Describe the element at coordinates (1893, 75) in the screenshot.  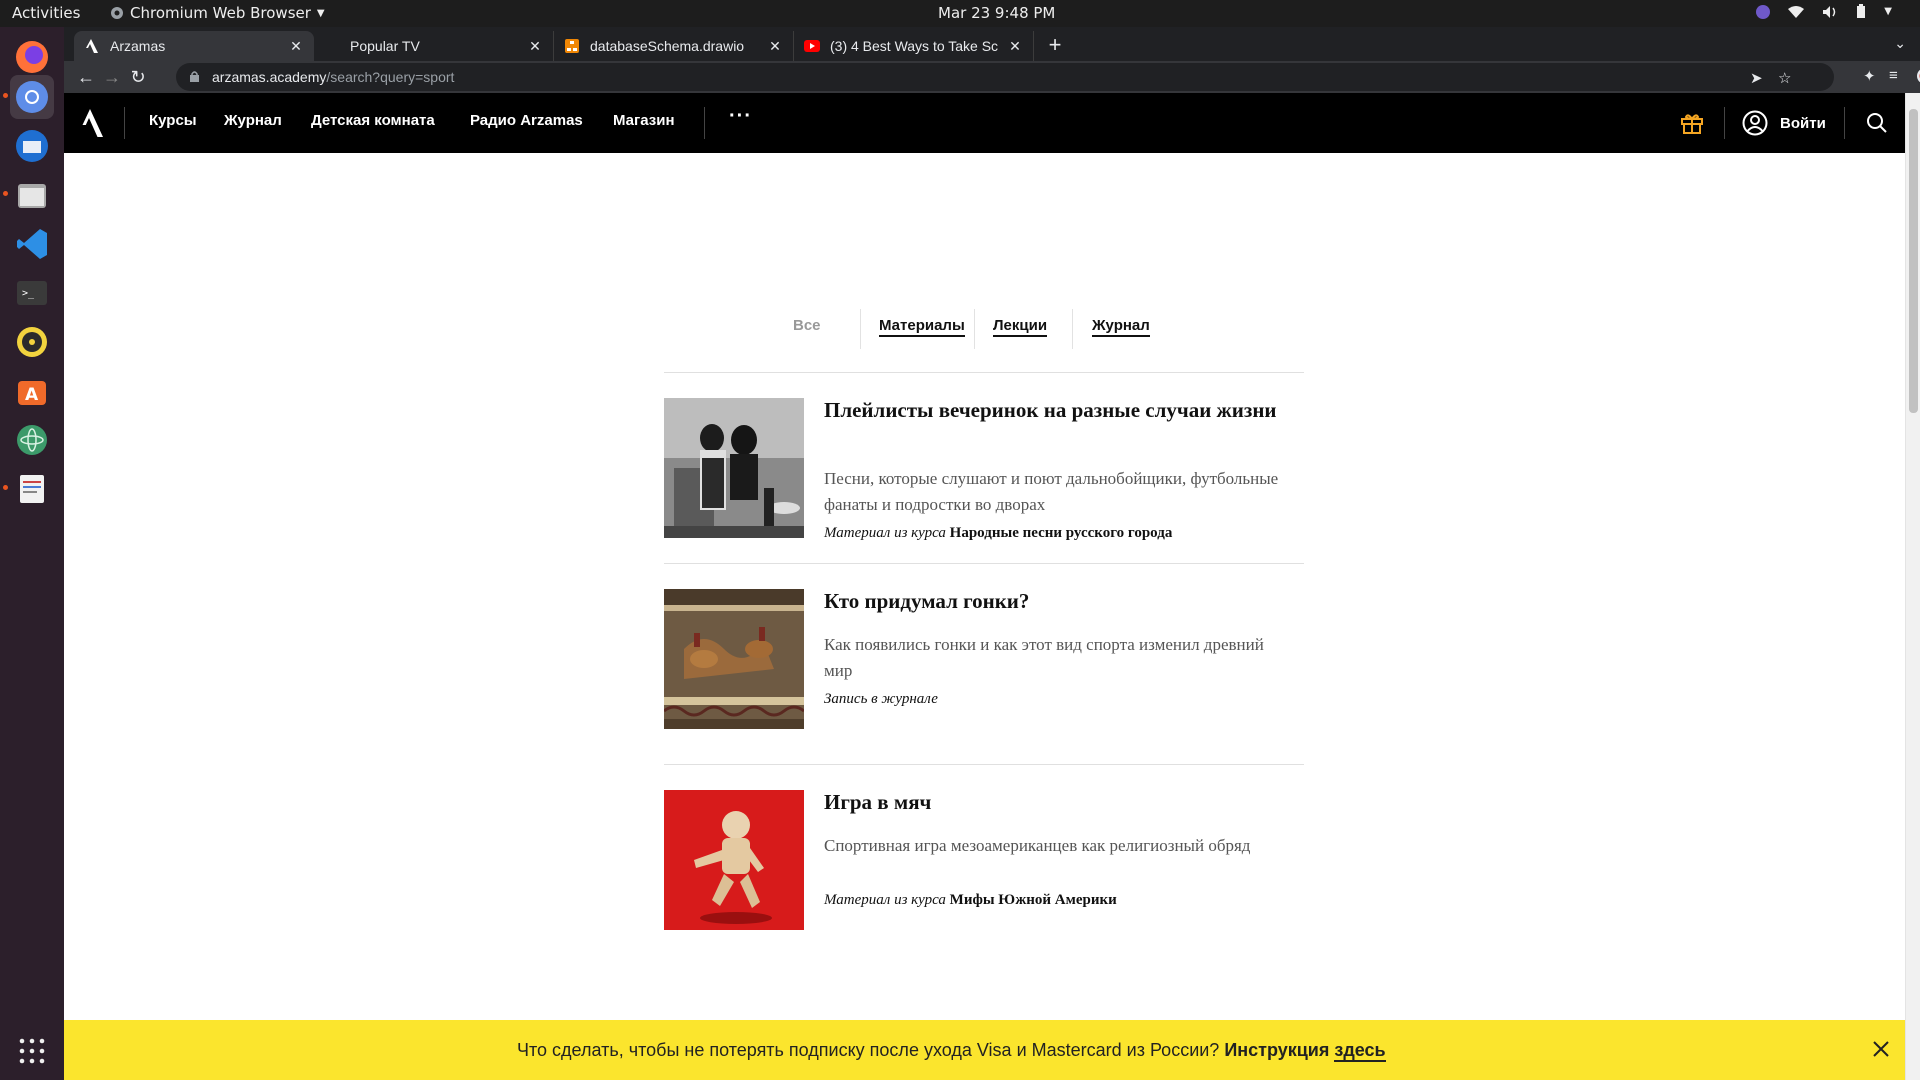
I see `media-icon: ≡` at that location.